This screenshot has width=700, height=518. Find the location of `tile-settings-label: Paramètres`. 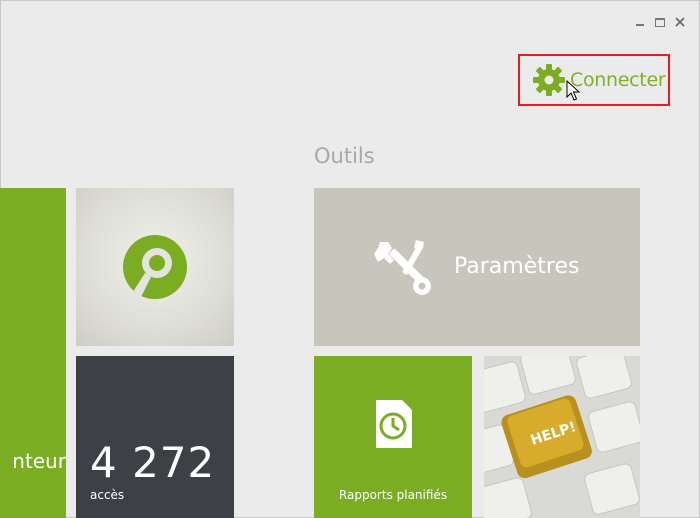

tile-settings-label: Paramètres is located at coordinates (517, 266).